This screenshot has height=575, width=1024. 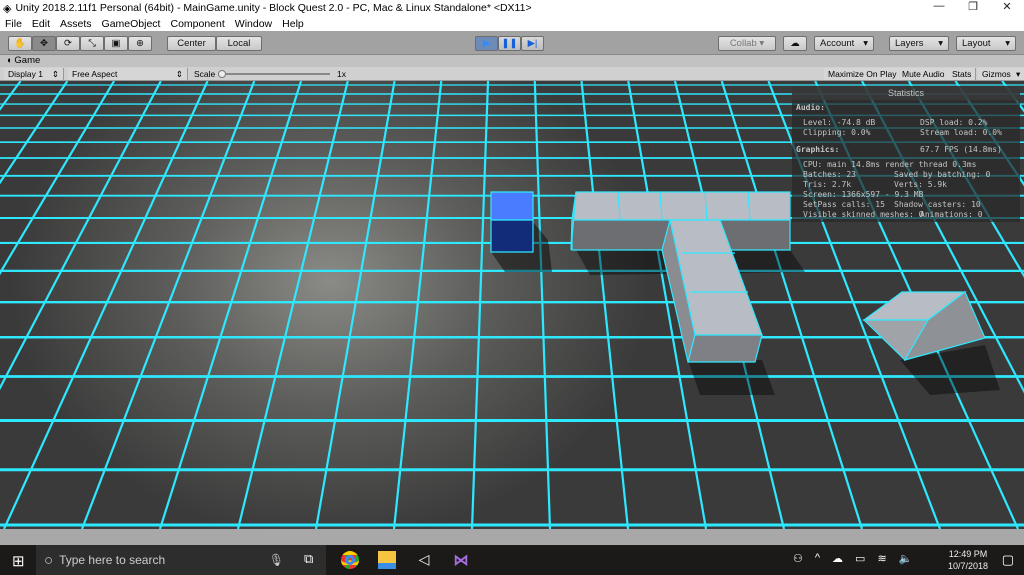 I want to click on battery-icon: ▭, so click(x=860, y=558).